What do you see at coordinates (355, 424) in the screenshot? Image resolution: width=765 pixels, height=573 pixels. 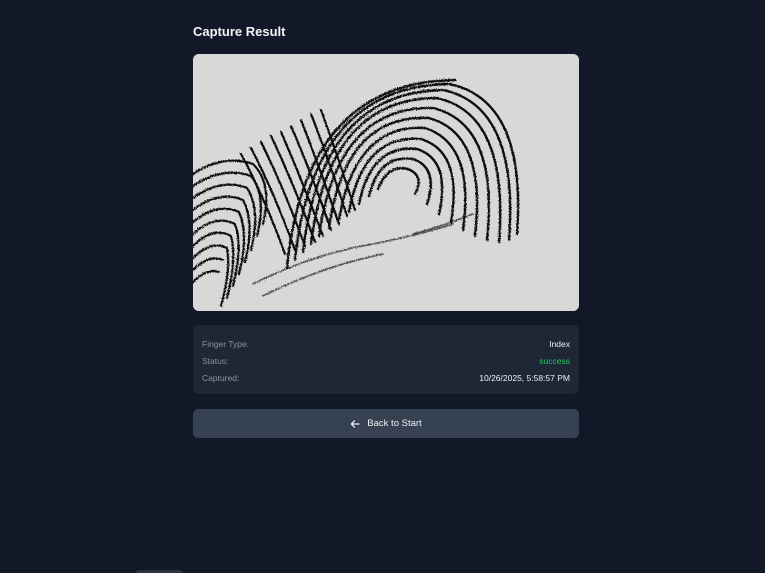 I see `arrow-left-icon` at bounding box center [355, 424].